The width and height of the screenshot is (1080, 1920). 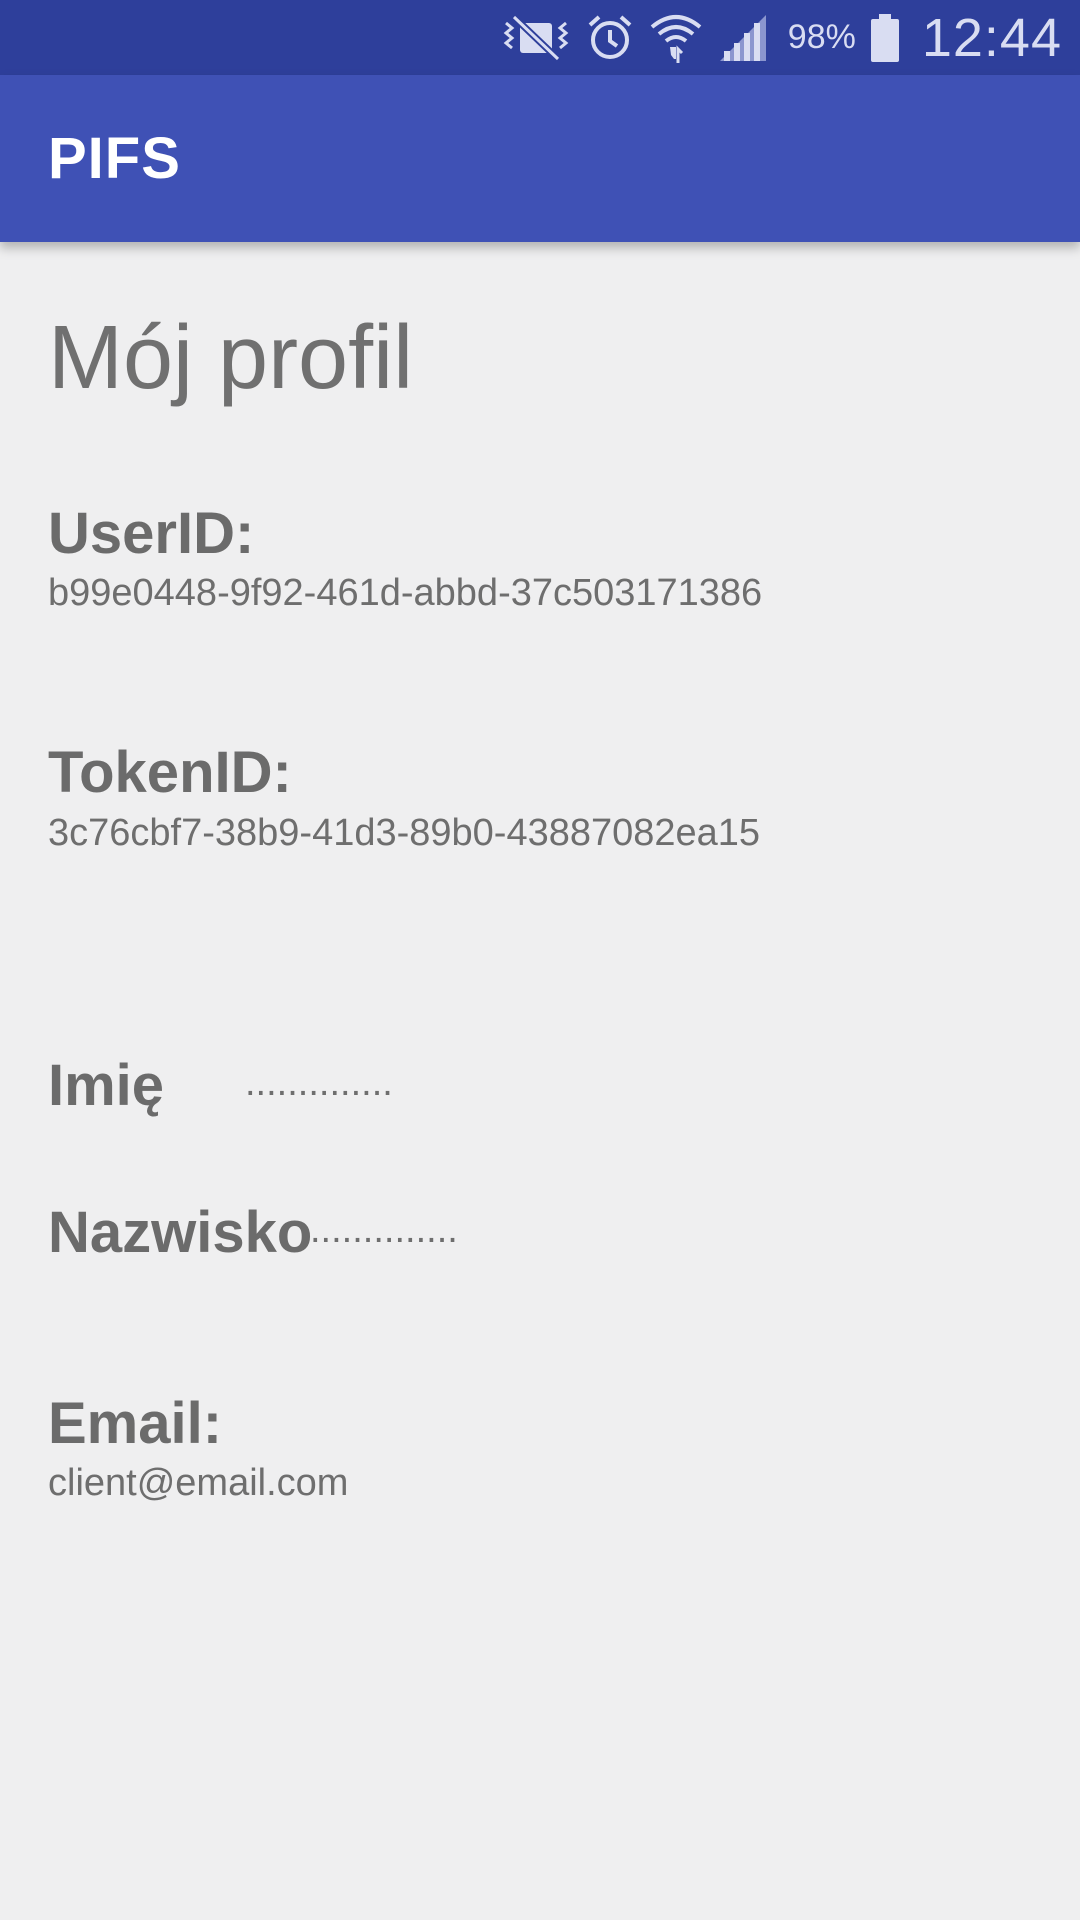 I want to click on app-bar: PIFS, so click(x=540, y=158).